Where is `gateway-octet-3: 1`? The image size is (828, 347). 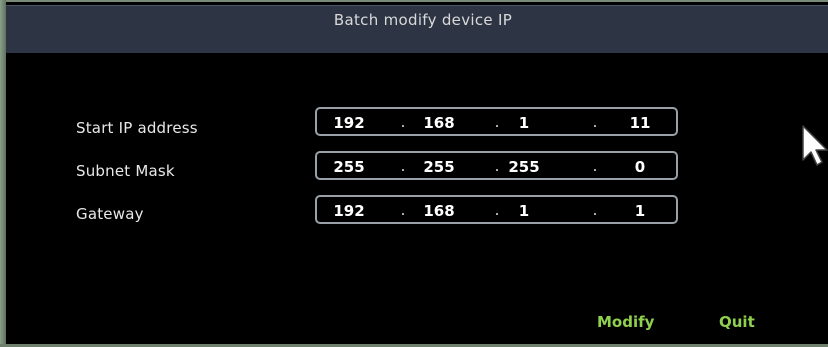
gateway-octet-3: 1 is located at coordinates (524, 211).